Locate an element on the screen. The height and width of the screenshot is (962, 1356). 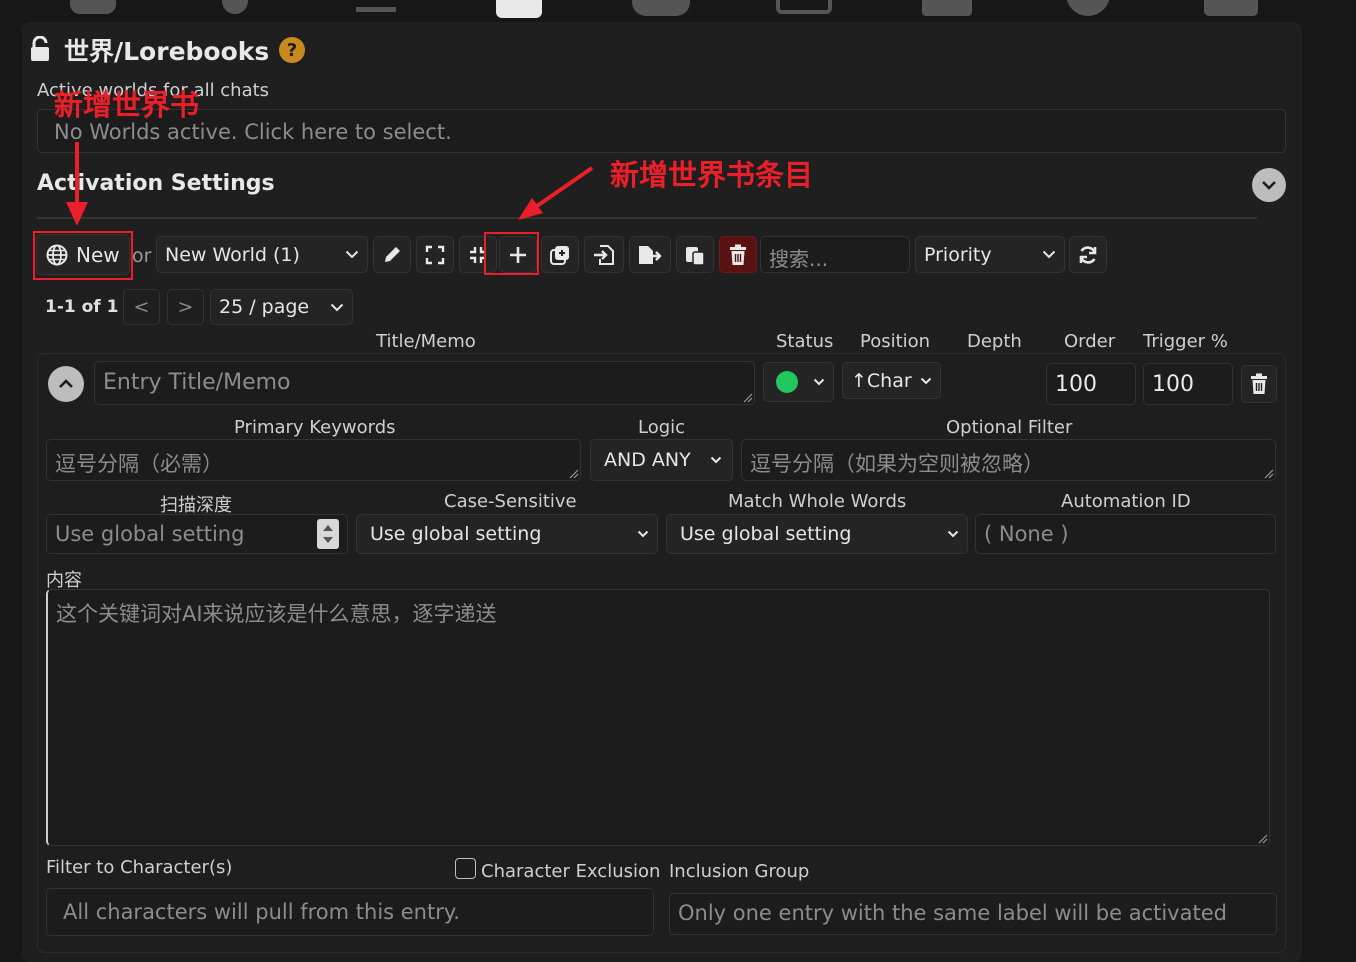
scan-depth-input: Use global setting is located at coordinates (197, 534).